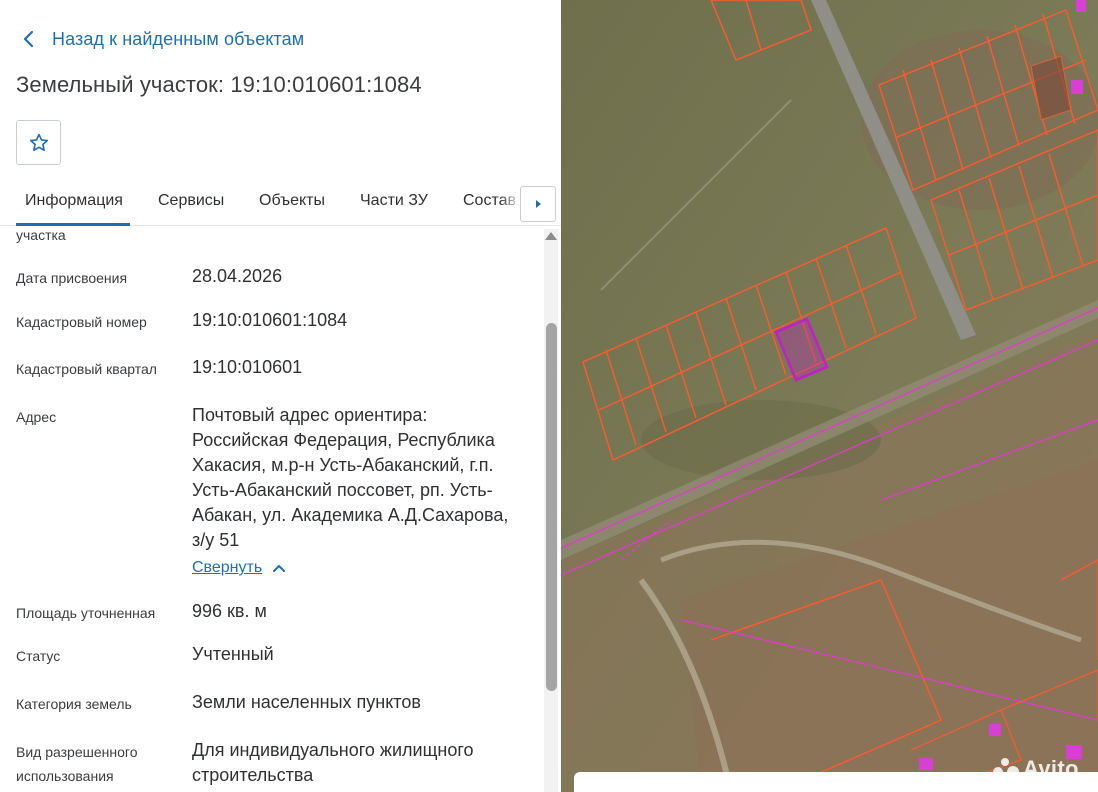  What do you see at coordinates (76, 764) in the screenshot?
I see `field-label: Вид разрешенного использования` at bounding box center [76, 764].